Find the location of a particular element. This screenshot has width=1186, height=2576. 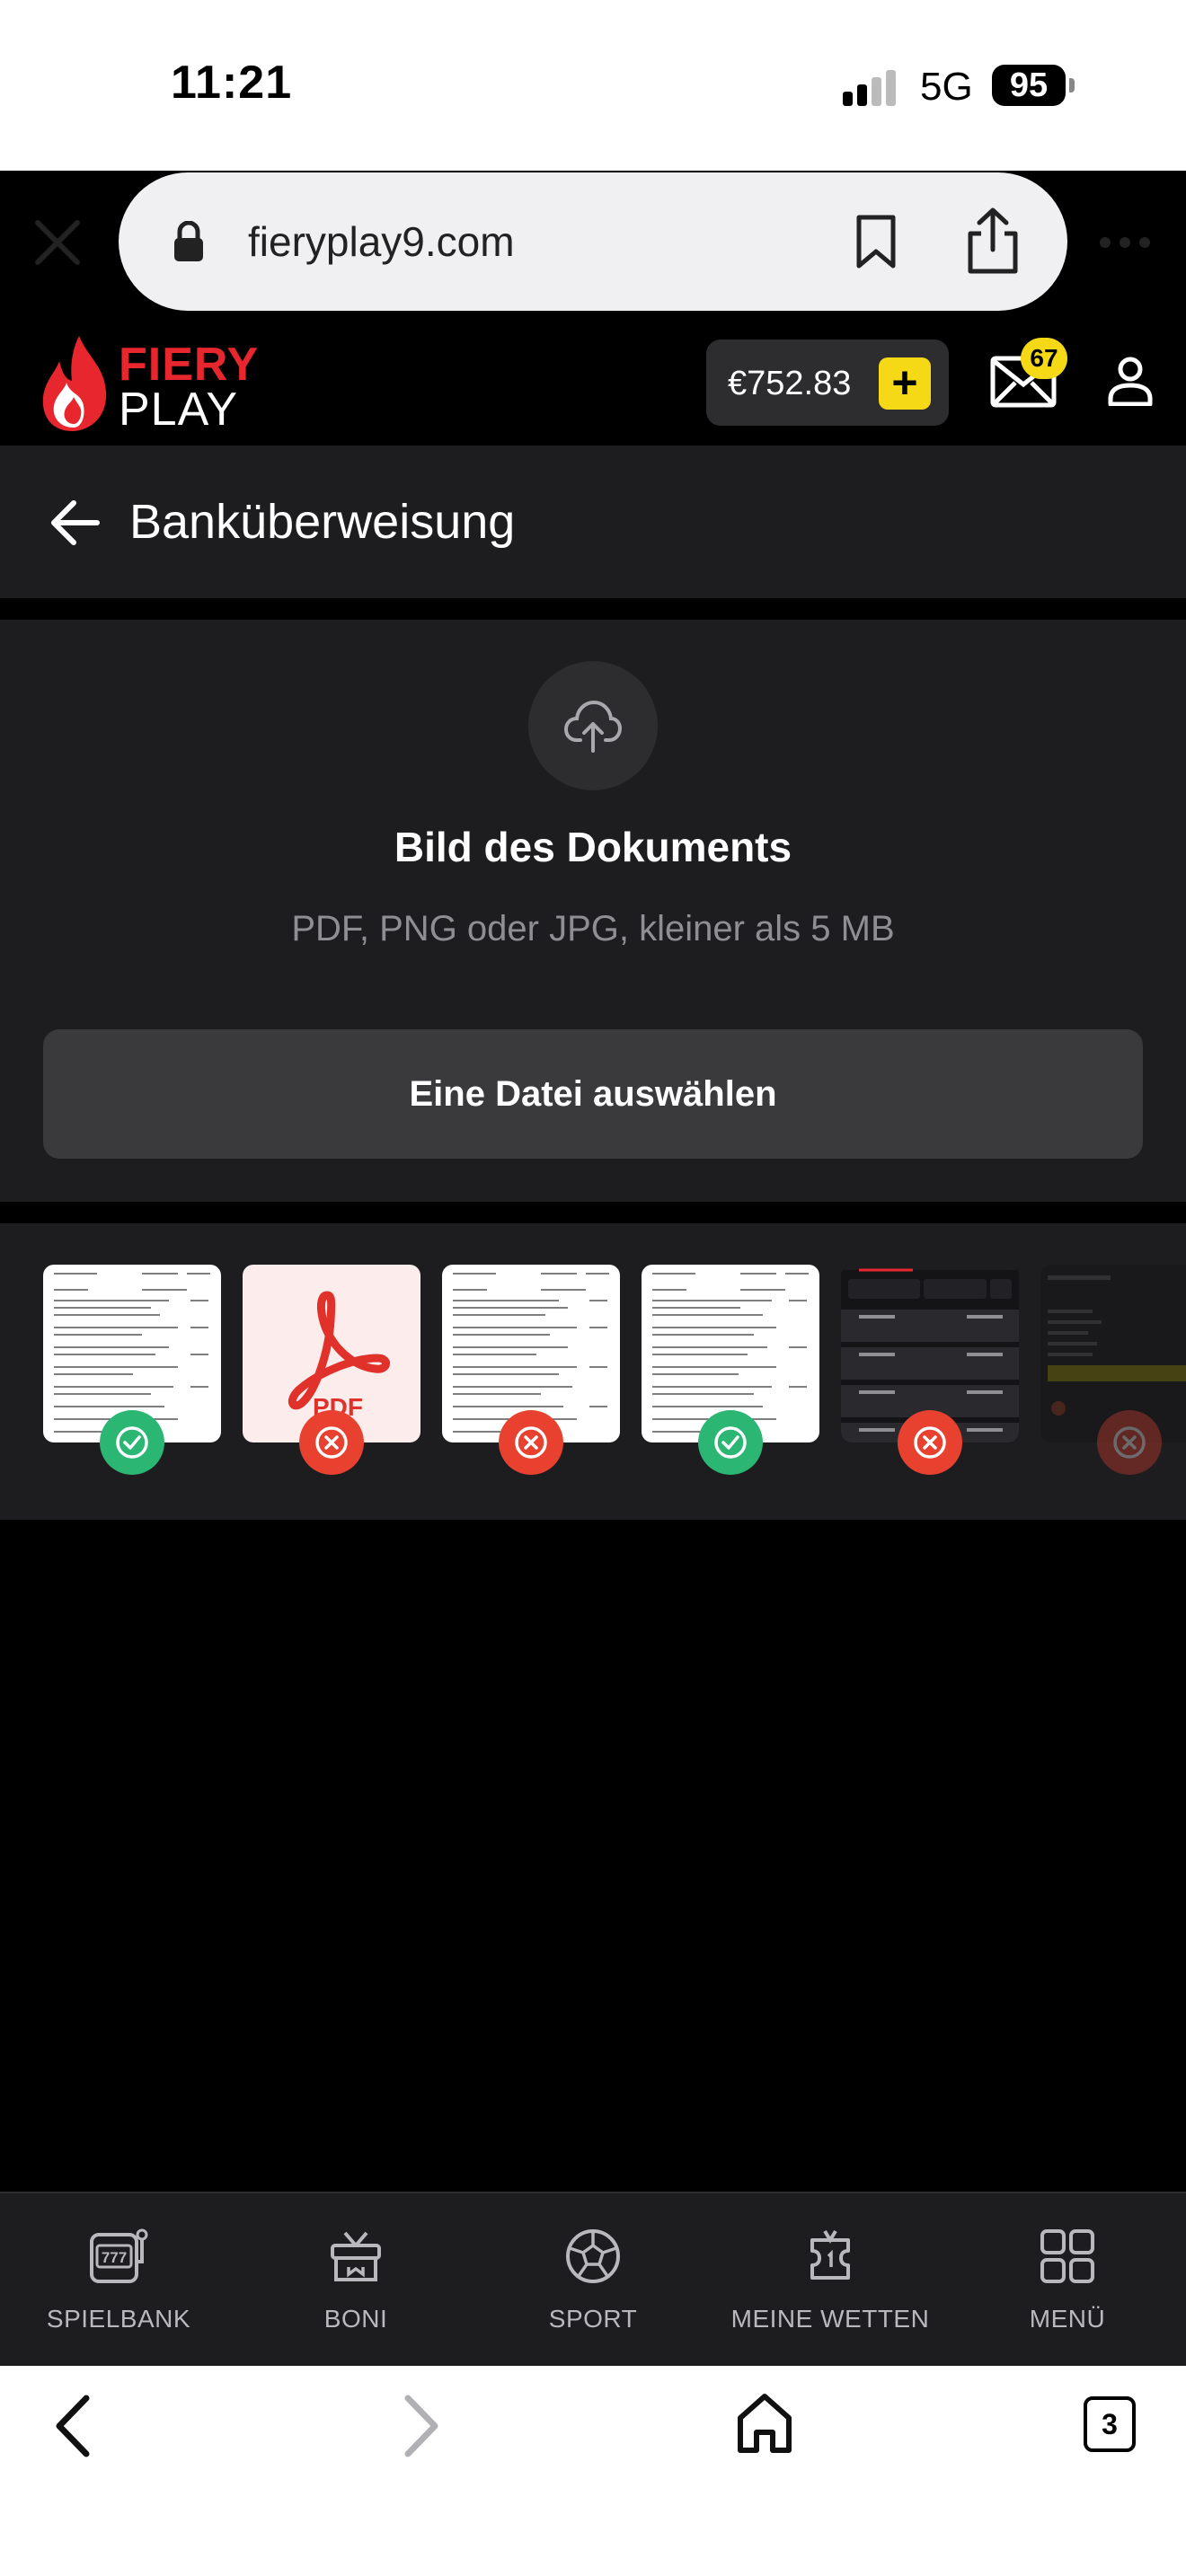

logo-text-bottom: PLAY is located at coordinates (179, 410).